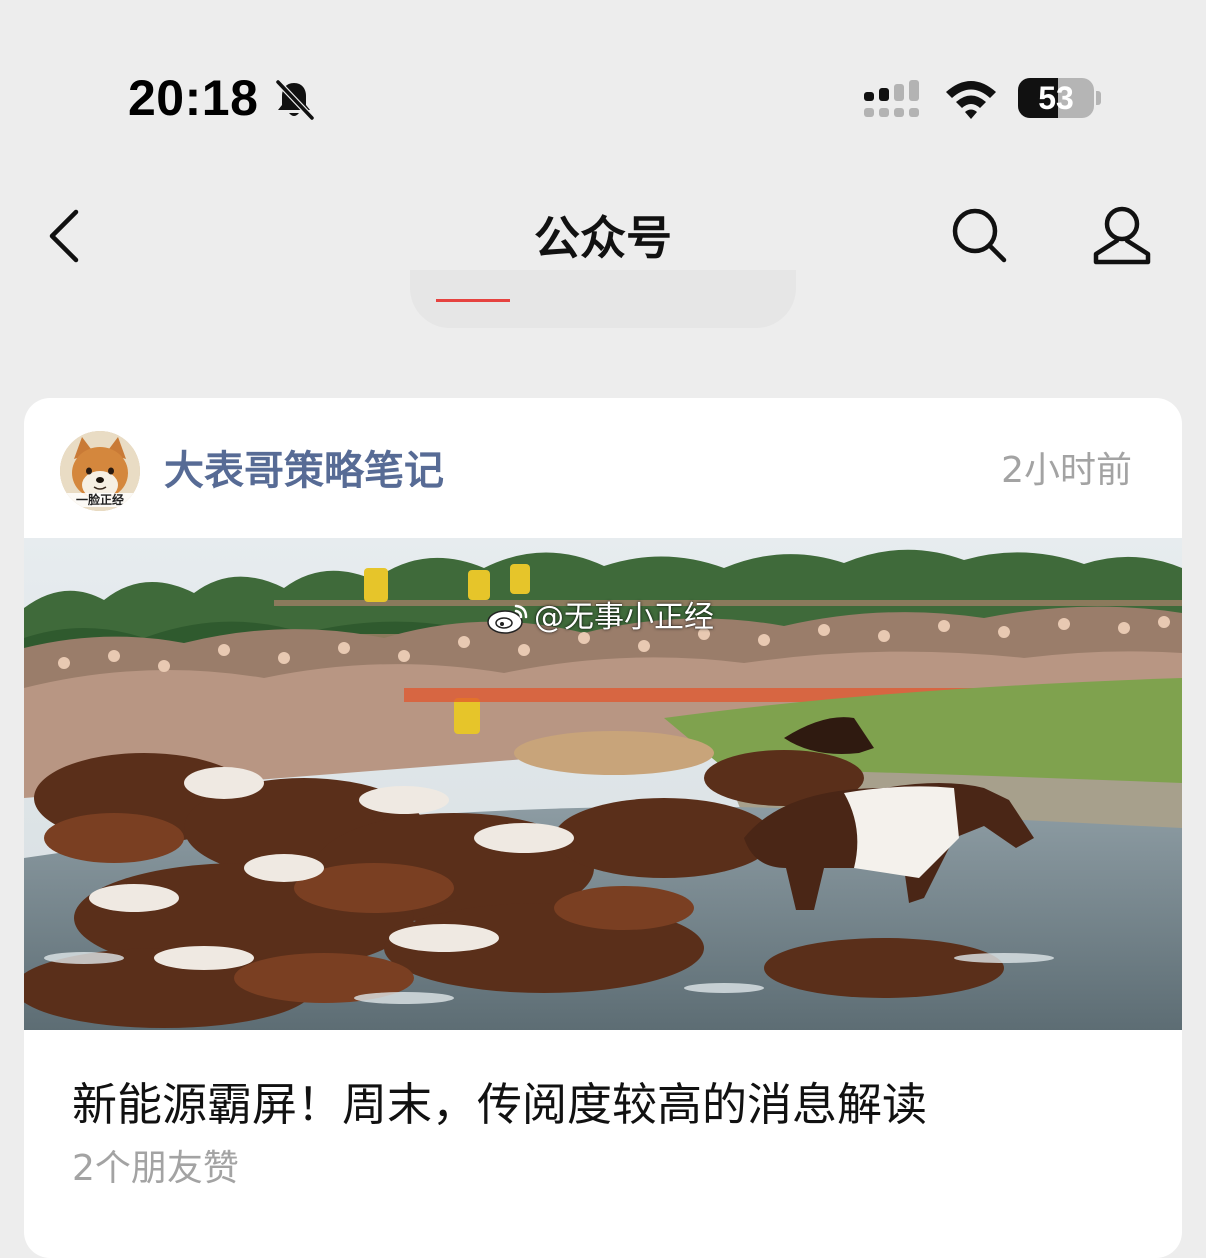 Image resolution: width=1206 pixels, height=1258 pixels. I want to click on status-time: 20:18, so click(193, 98).